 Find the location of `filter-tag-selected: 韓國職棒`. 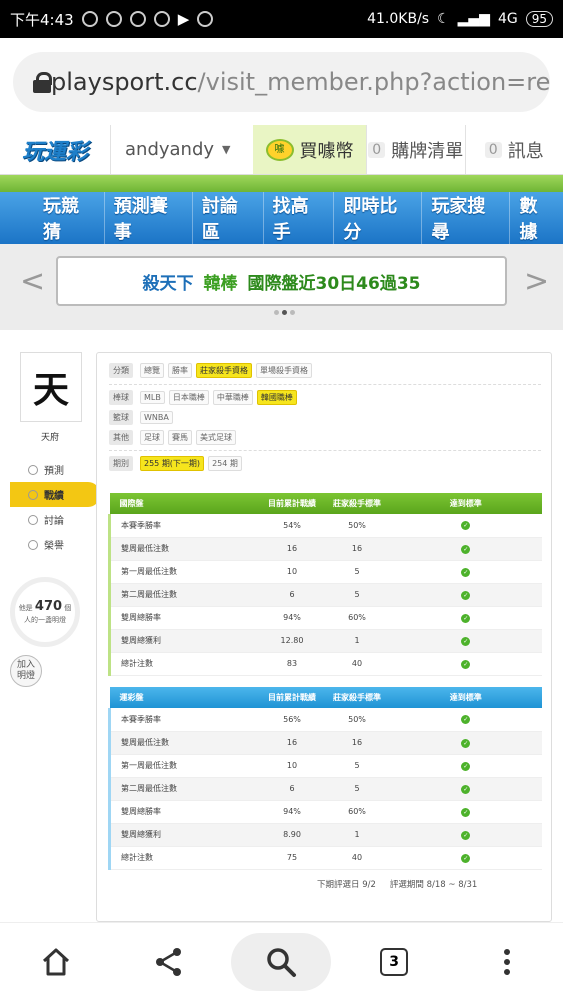

filter-tag-selected: 韓國職棒 is located at coordinates (276, 397).